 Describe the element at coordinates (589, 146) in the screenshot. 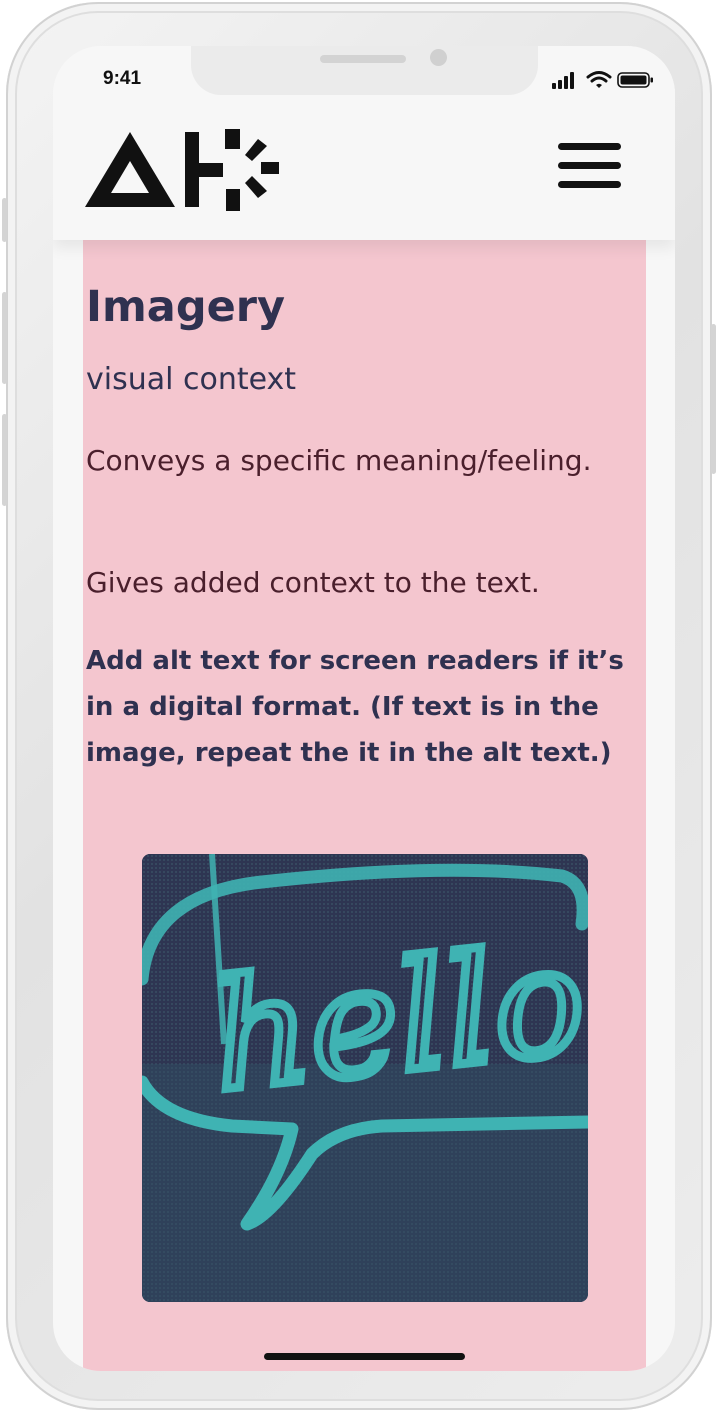

I see `menu-bar-top` at that location.